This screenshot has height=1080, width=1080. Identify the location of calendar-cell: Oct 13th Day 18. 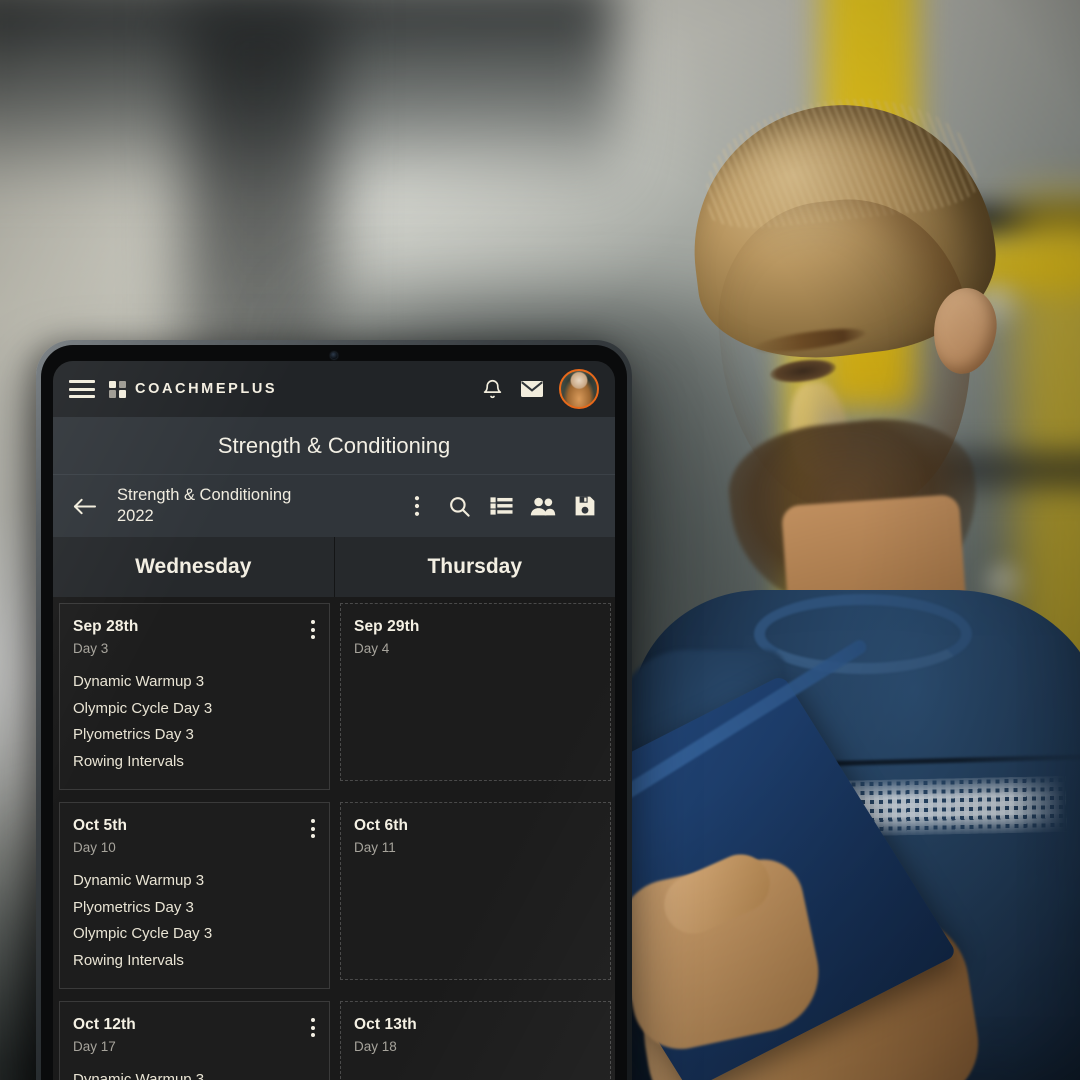
(474, 1037).